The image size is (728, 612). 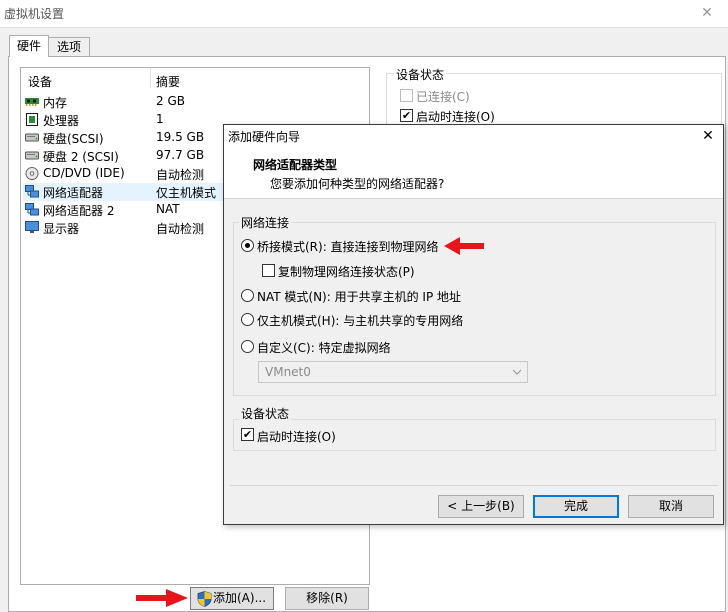 What do you see at coordinates (123, 102) in the screenshot?
I see `device-row-memory: 内存 2 GB` at bounding box center [123, 102].